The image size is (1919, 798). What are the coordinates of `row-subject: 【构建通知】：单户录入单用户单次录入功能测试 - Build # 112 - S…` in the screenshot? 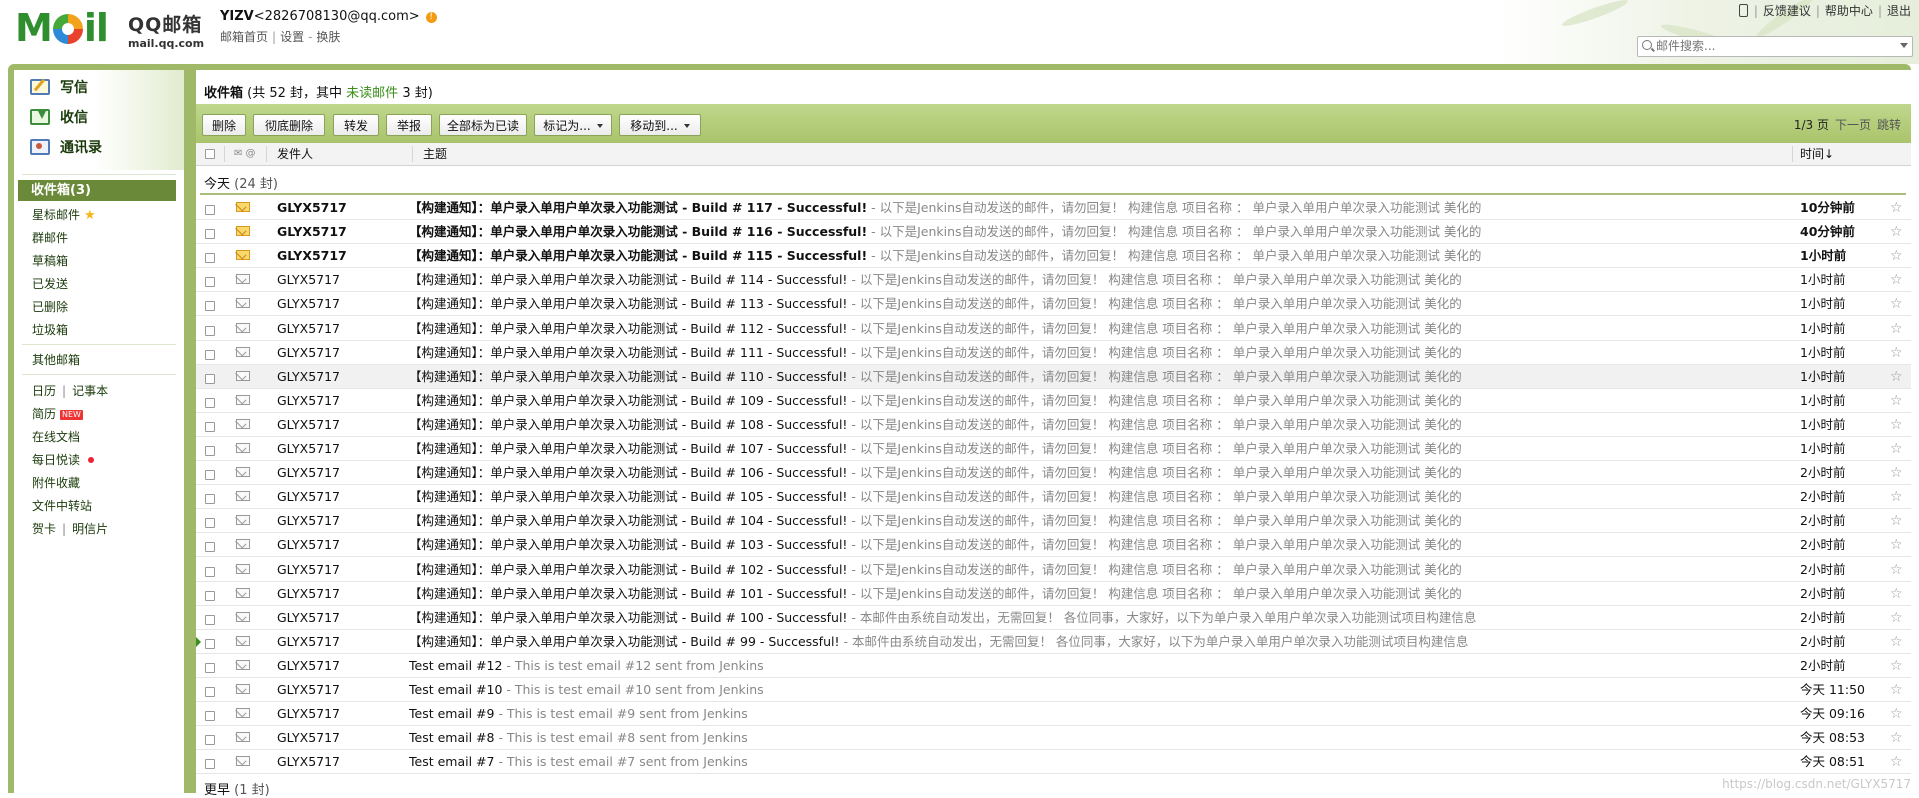 It's located at (935, 329).